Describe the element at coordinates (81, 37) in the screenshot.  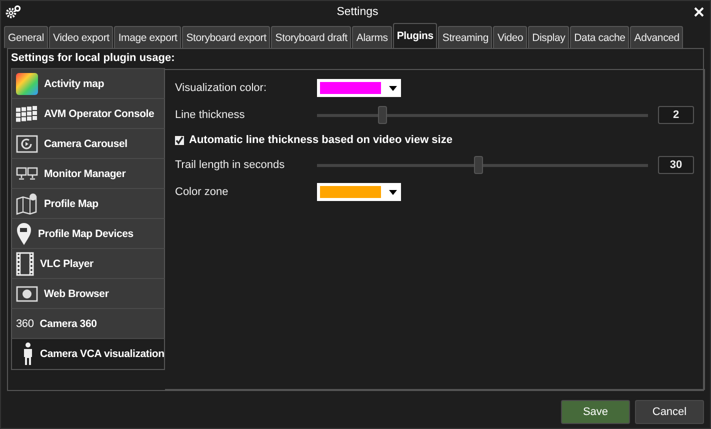
I see `settings-tab: Video export` at that location.